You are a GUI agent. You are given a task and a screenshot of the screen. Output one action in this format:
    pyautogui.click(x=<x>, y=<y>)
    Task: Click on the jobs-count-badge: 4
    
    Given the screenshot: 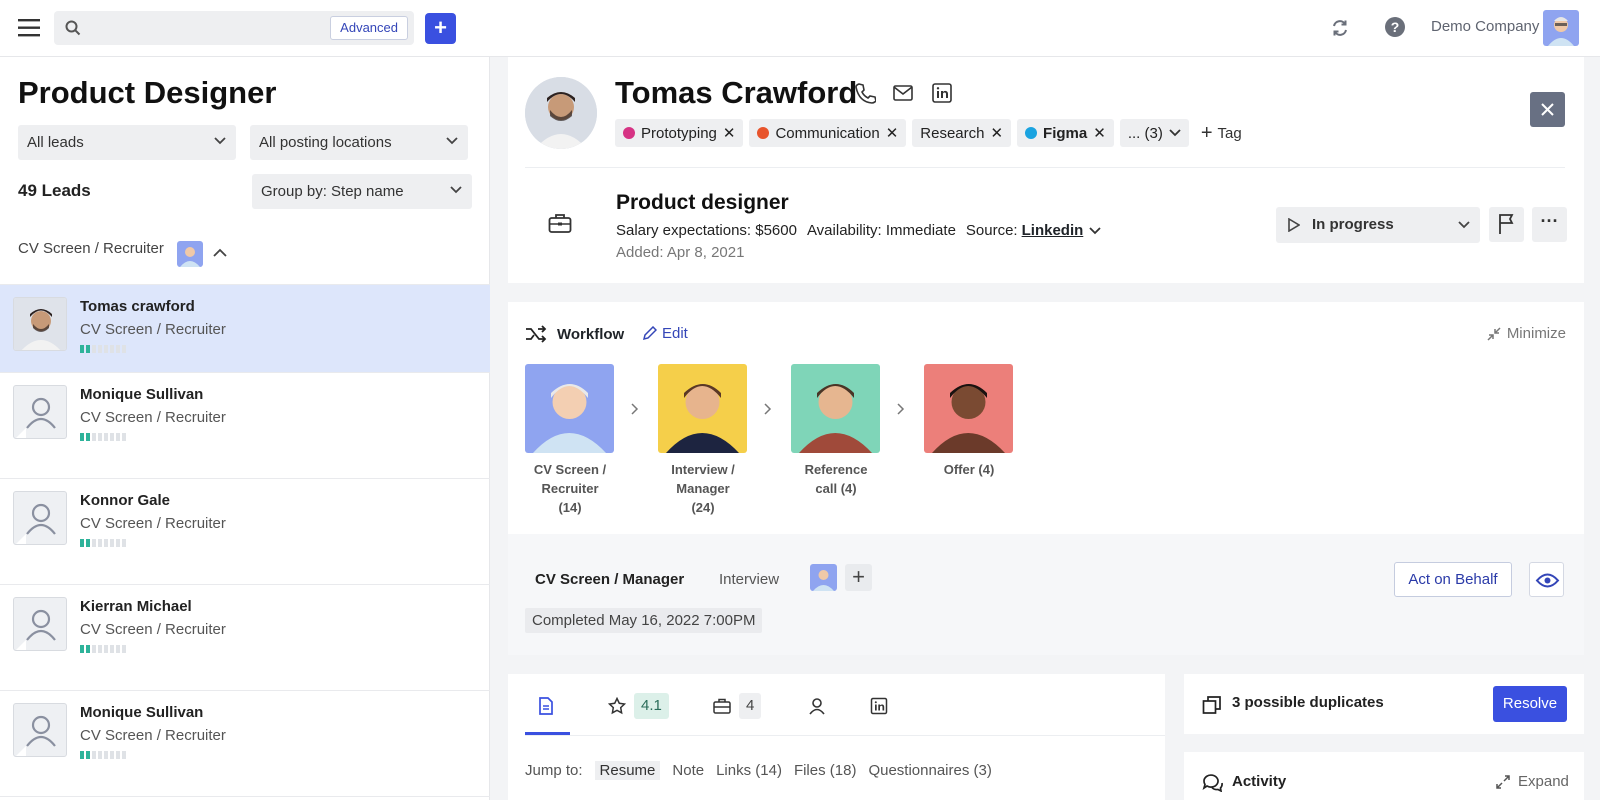 What is the action you would take?
    pyautogui.click(x=750, y=706)
    